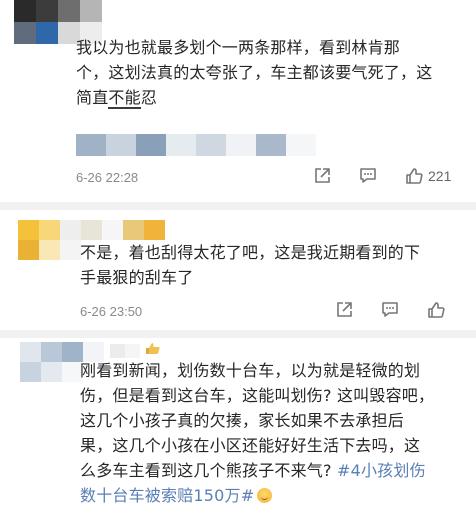 The height and width of the screenshot is (520, 476). Describe the element at coordinates (196, 145) in the screenshot. I see `redacted-strip` at that location.